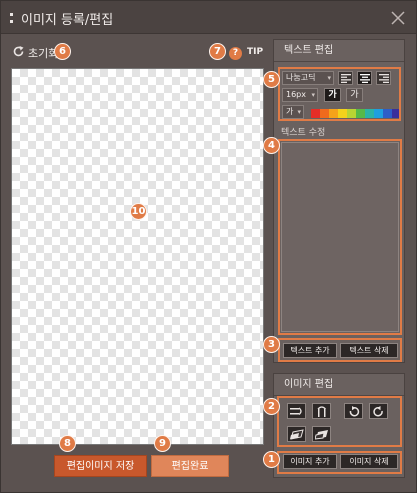 Image resolution: width=417 pixels, height=493 pixels. What do you see at coordinates (271, 406) in the screenshot?
I see `callout-badge-2: 2` at bounding box center [271, 406].